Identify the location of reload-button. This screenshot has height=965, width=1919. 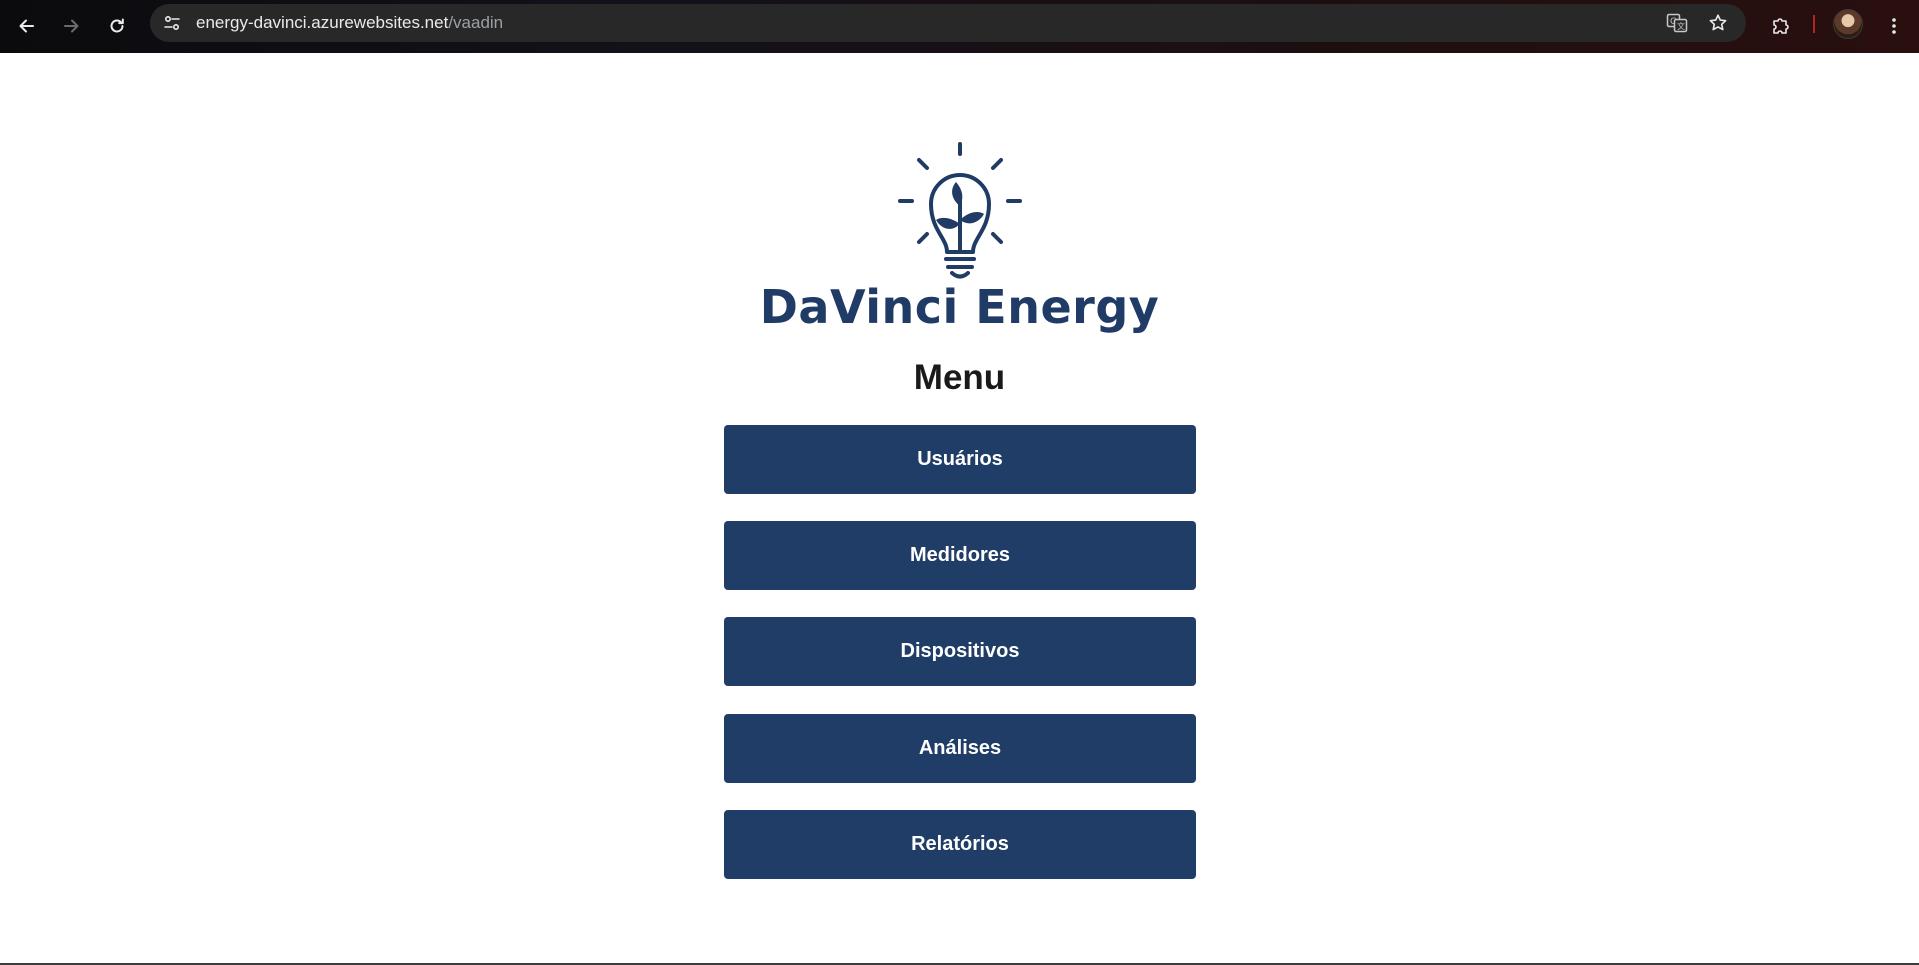
(117, 26).